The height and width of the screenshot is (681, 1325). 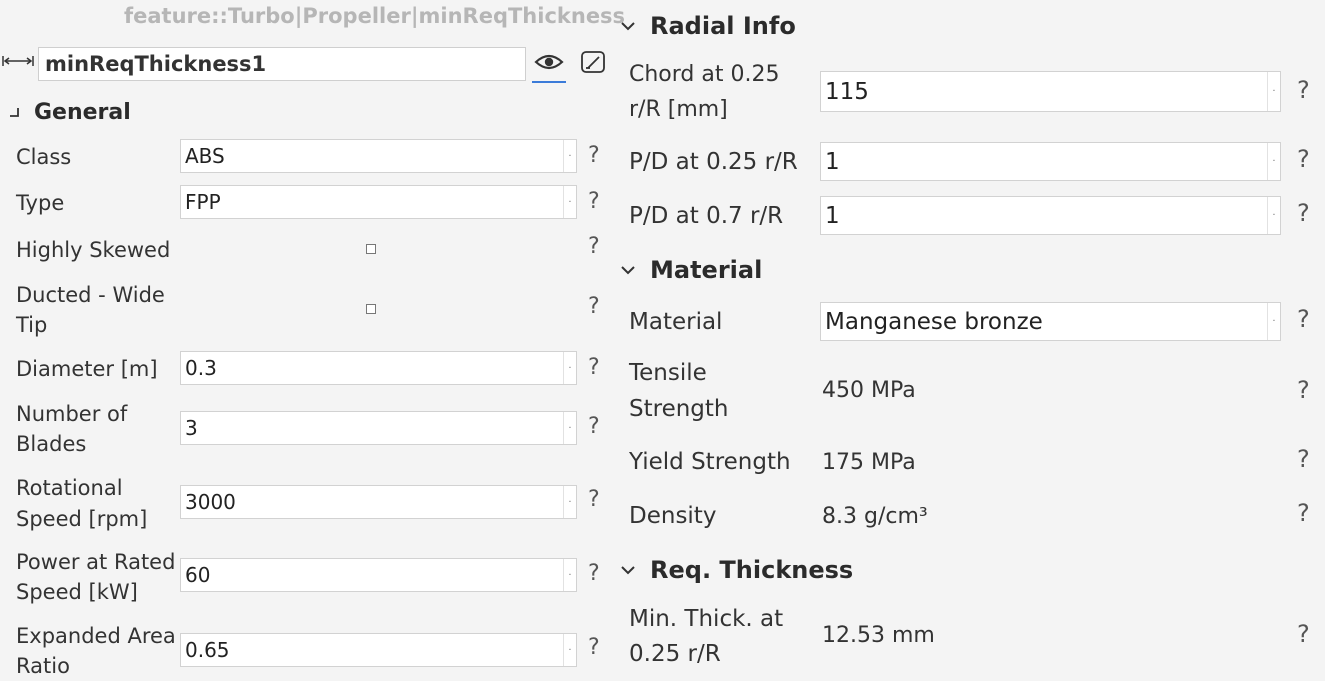 I want to click on eye-icon, so click(x=549, y=64).